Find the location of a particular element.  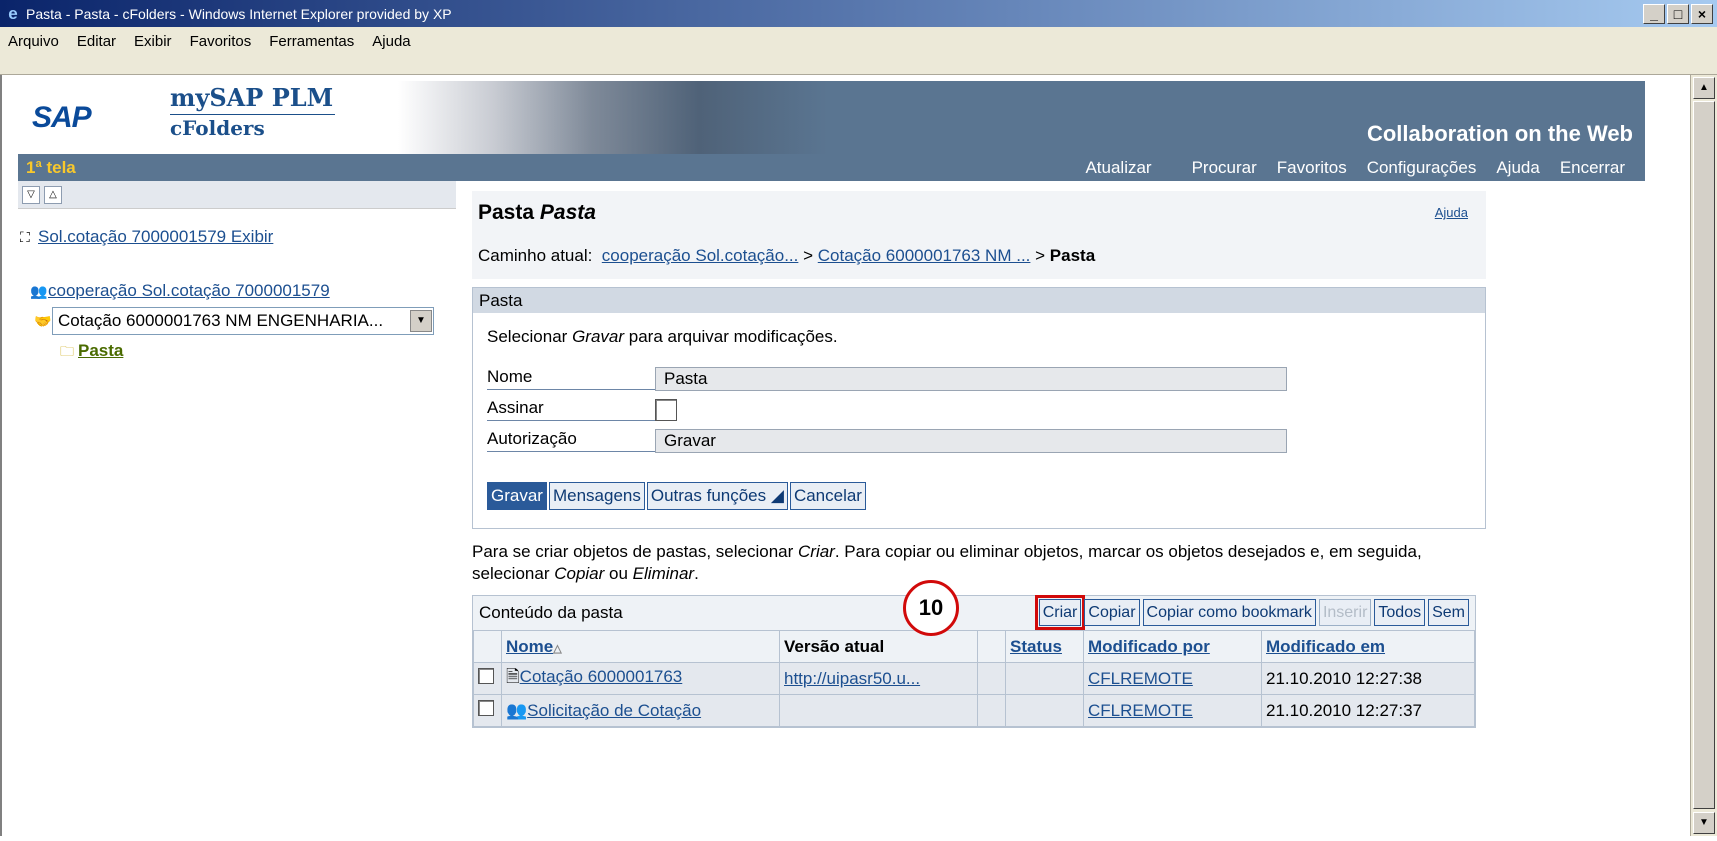

scroll-down-icon: ▼ is located at coordinates (1704, 823).